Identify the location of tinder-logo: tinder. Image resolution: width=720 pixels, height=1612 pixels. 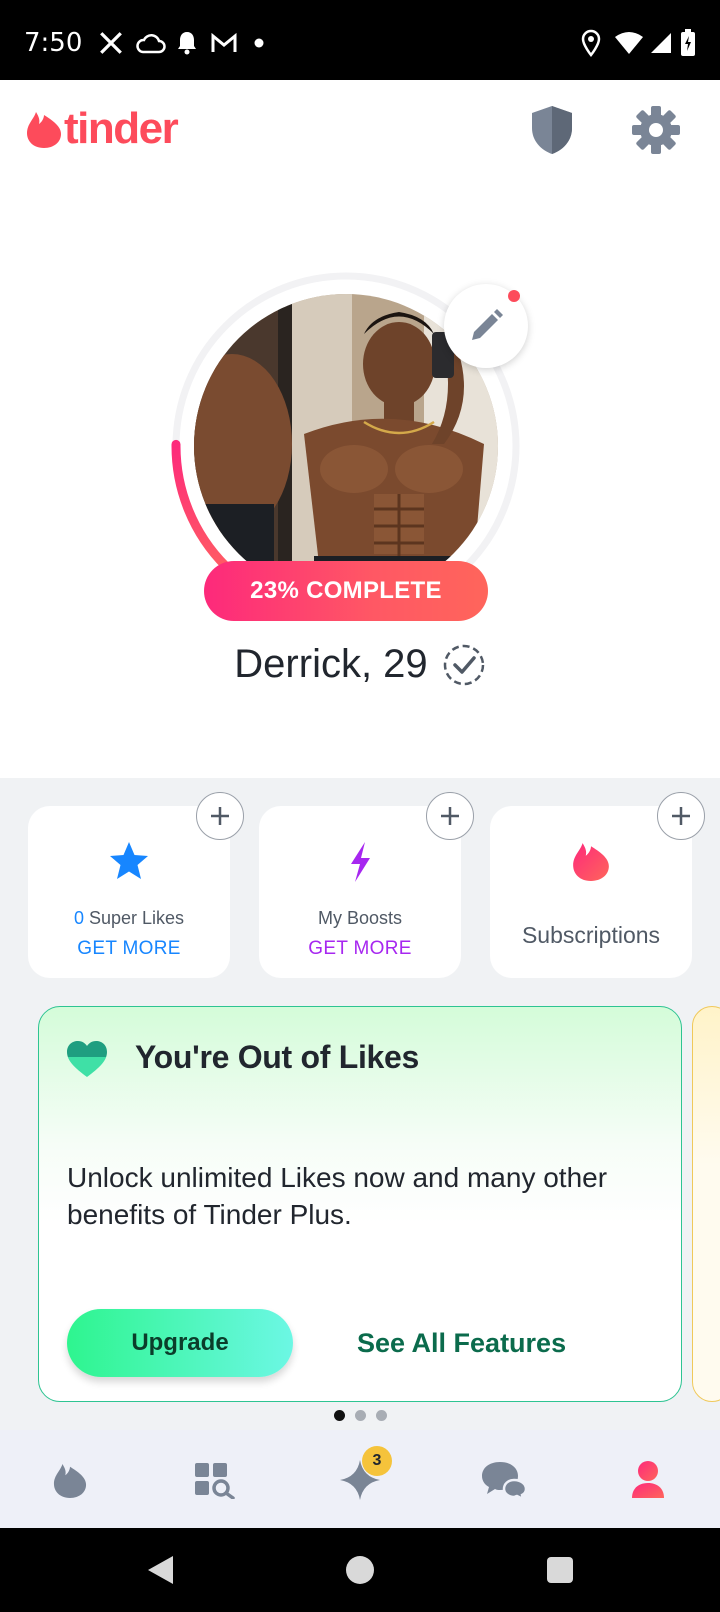
(102, 129).